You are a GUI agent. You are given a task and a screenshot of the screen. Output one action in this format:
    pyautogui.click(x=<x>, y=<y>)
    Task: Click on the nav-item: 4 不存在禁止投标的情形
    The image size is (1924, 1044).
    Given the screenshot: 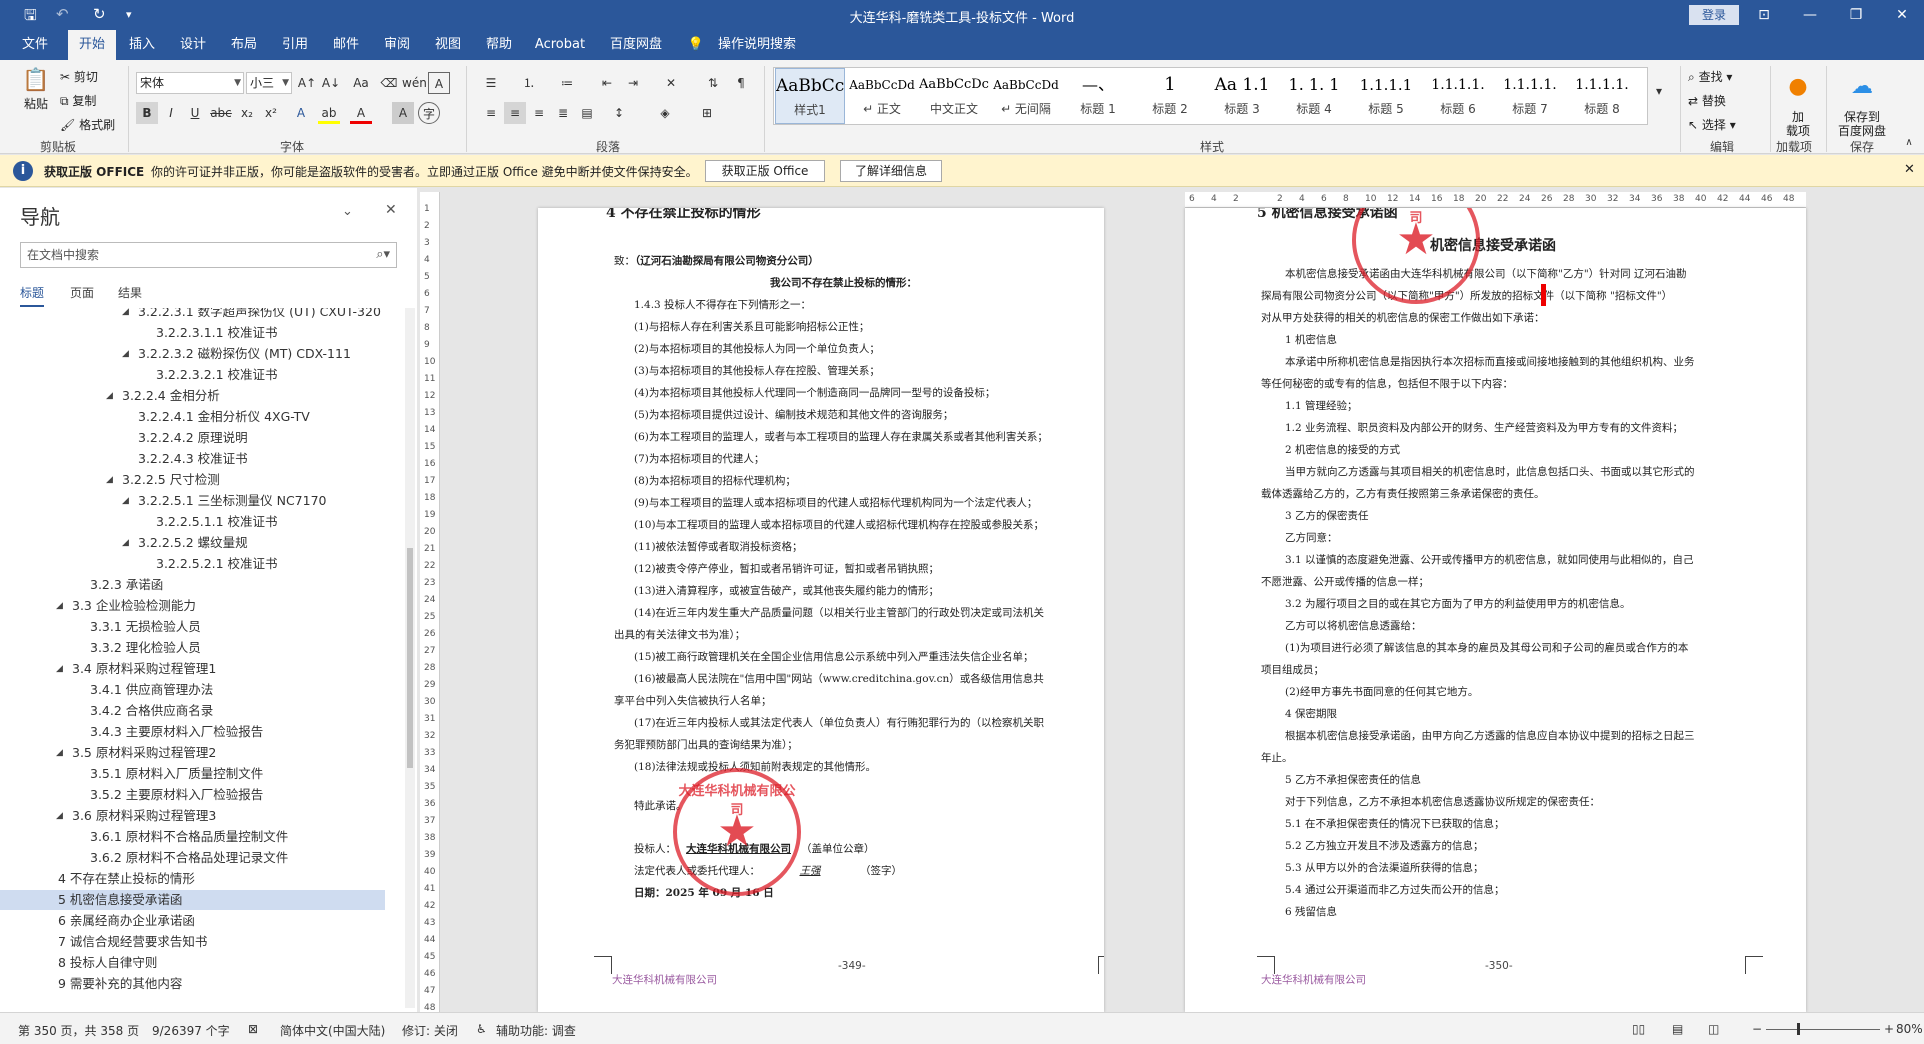 What is the action you would take?
    pyautogui.click(x=192, y=879)
    